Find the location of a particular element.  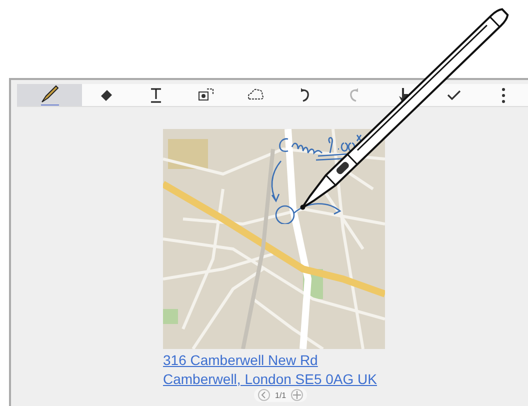

pen-icon is located at coordinates (49, 95).